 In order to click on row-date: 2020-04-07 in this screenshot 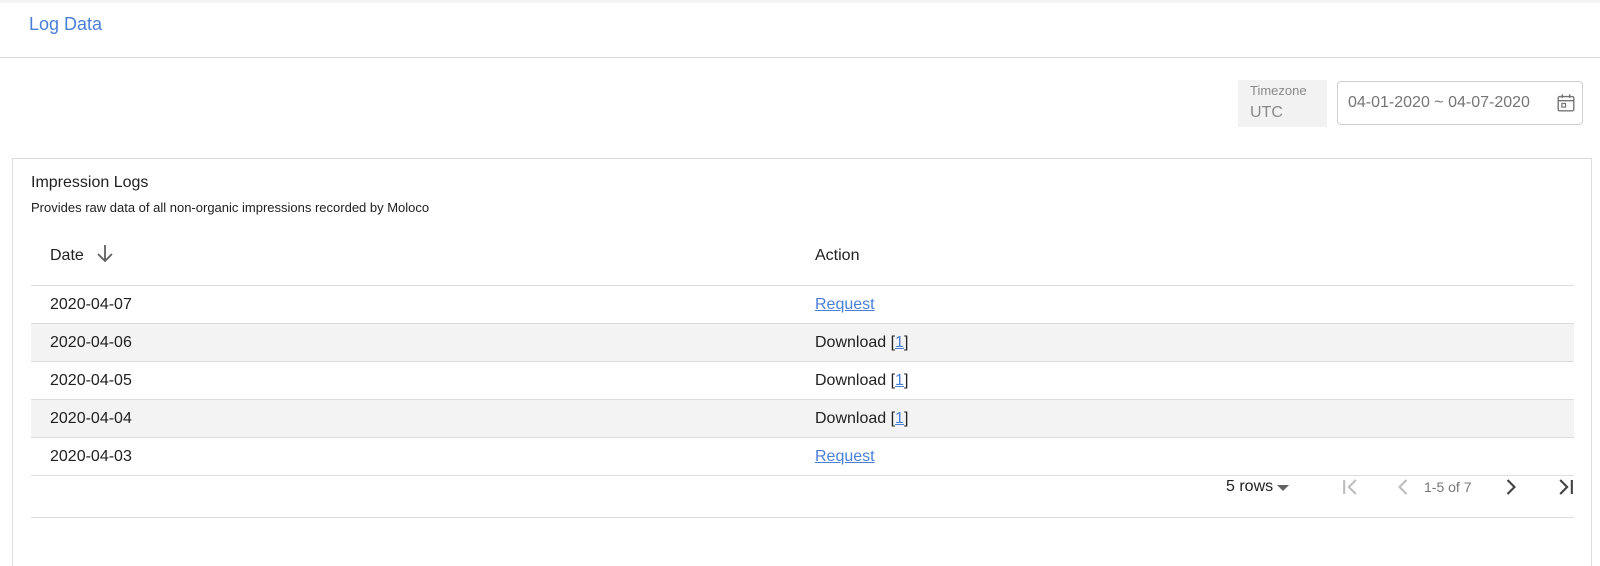, I will do `click(91, 304)`.